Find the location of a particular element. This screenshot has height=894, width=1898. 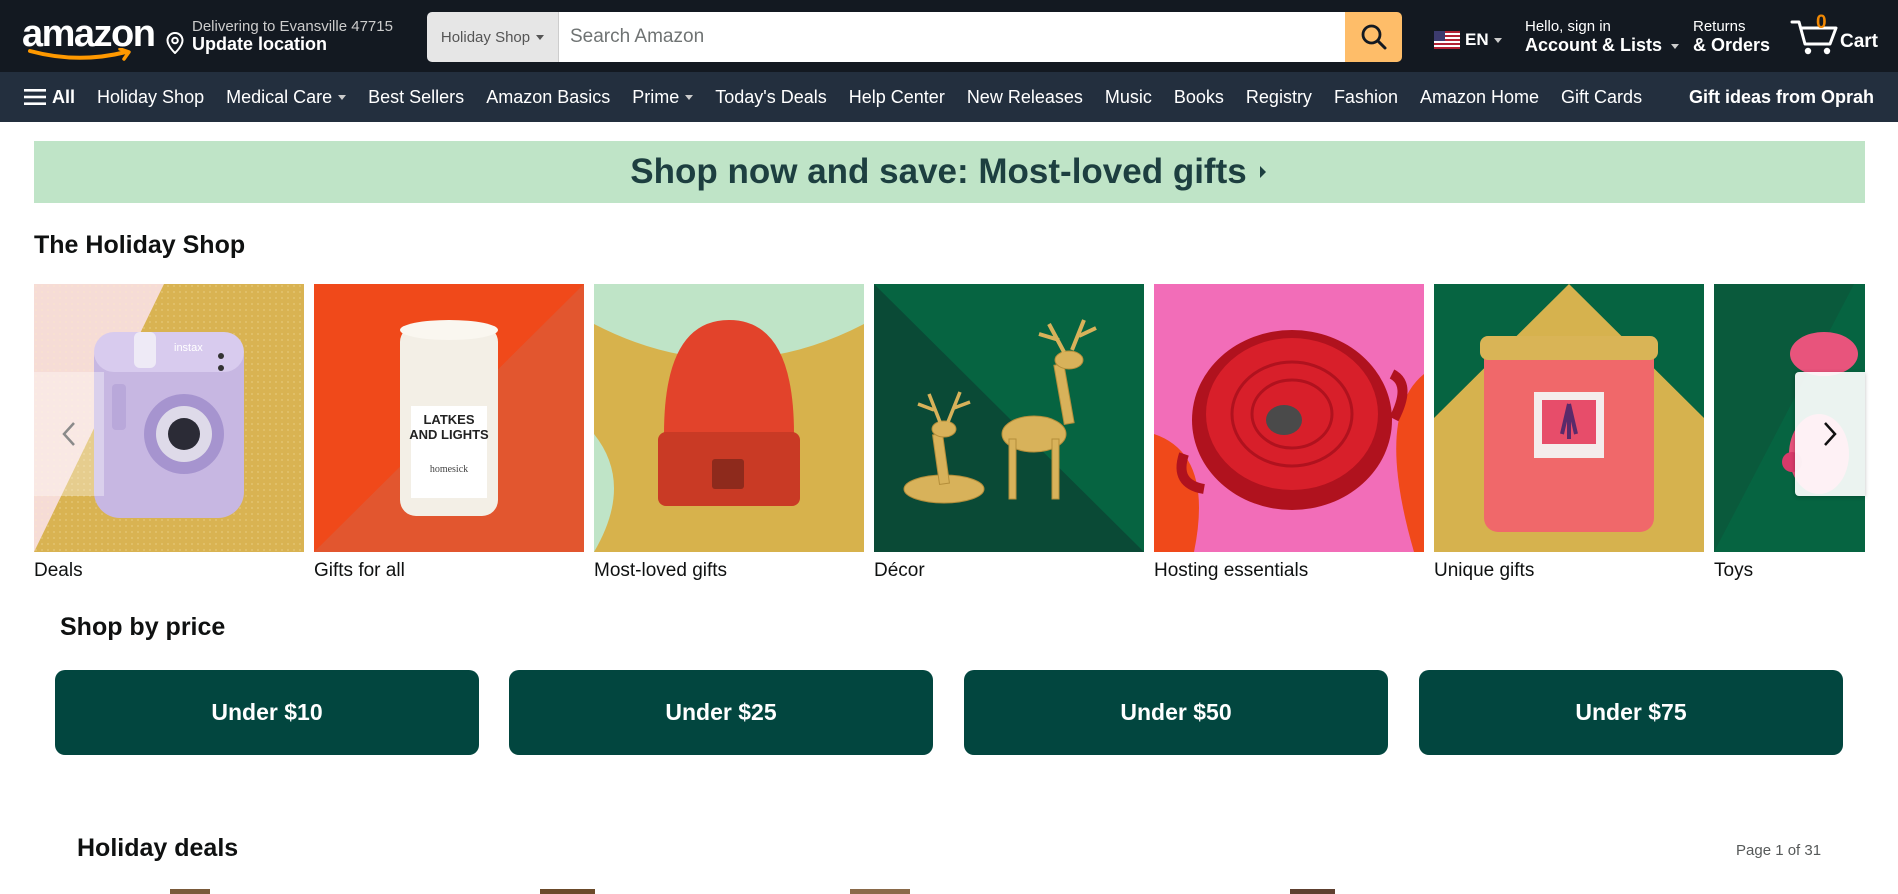

holiday-deals-title: Holiday deals is located at coordinates (158, 848).